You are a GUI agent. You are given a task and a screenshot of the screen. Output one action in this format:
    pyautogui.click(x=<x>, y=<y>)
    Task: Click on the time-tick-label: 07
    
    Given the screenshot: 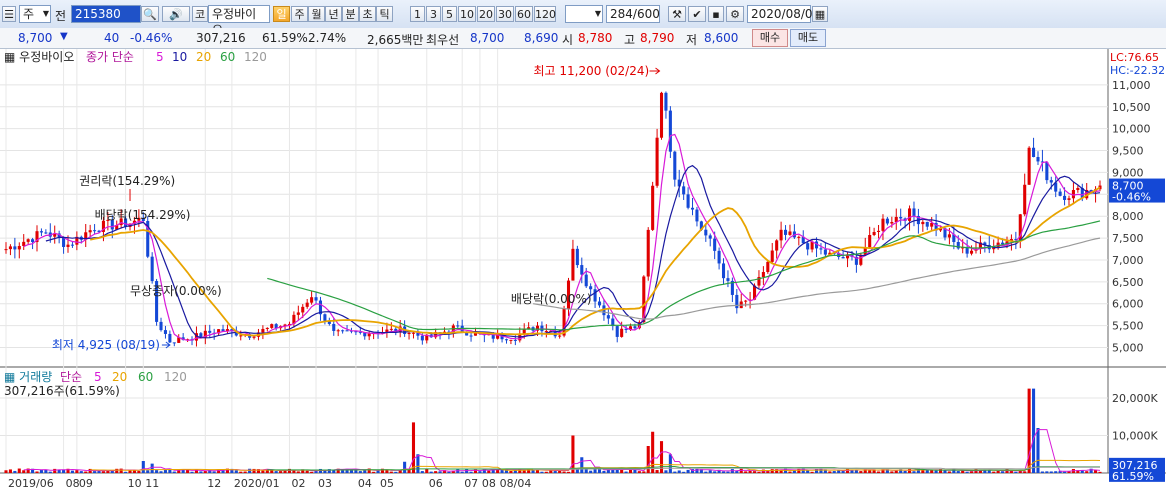 What is the action you would take?
    pyautogui.click(x=471, y=483)
    